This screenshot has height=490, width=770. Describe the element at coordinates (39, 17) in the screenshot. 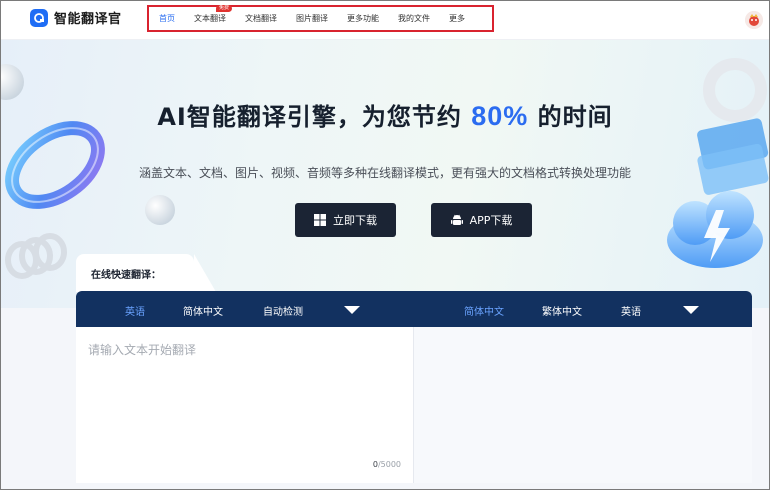

I see `logo-icon` at that location.